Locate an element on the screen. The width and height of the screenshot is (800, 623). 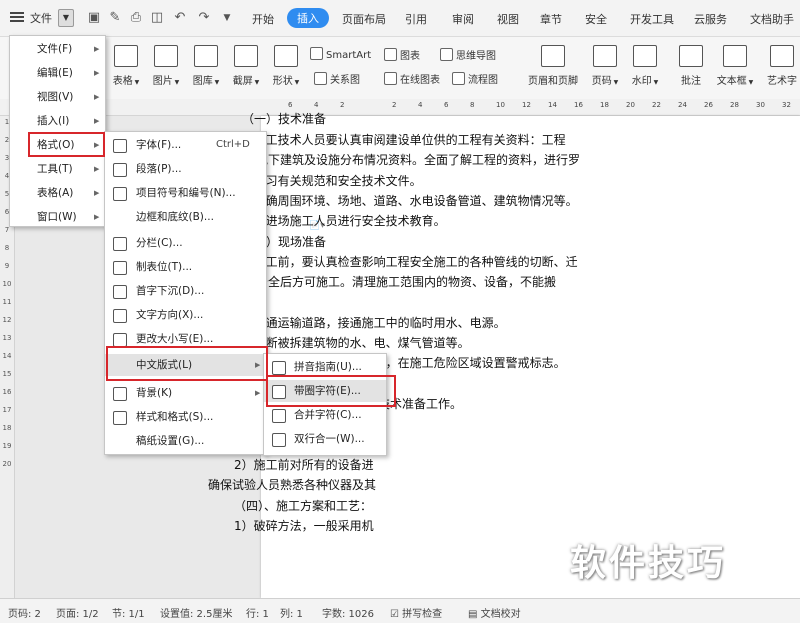
status-page: 页面: 1/2 is located at coordinates (77, 614).